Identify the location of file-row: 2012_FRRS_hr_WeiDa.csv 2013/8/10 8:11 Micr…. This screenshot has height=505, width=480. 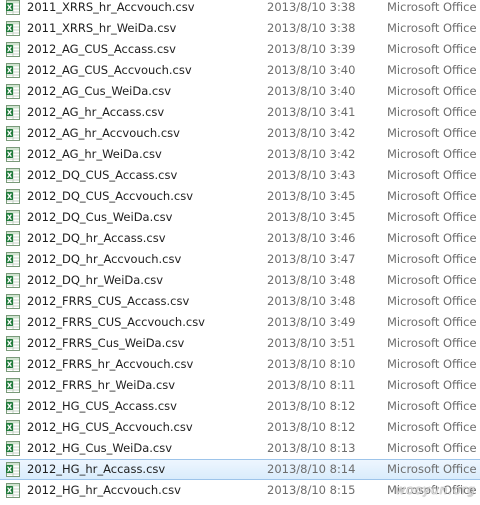
(240, 385).